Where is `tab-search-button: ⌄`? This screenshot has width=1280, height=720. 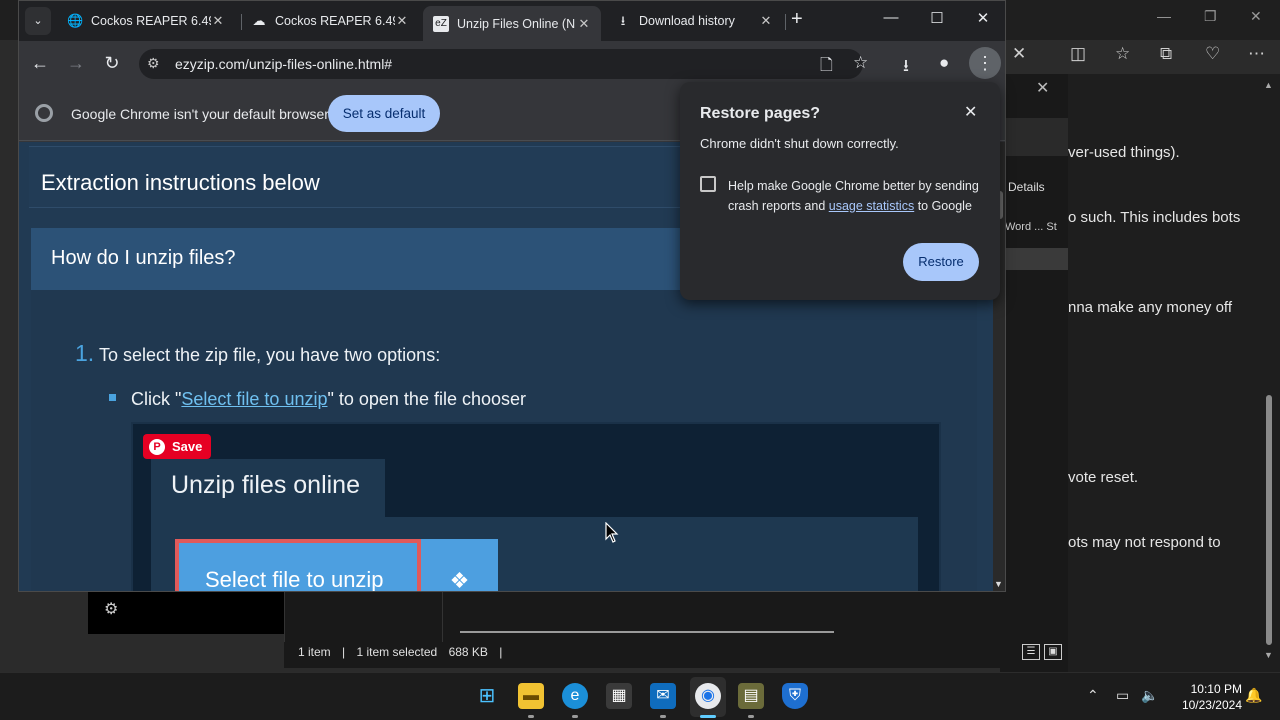
tab-search-button: ⌄ is located at coordinates (38, 21).